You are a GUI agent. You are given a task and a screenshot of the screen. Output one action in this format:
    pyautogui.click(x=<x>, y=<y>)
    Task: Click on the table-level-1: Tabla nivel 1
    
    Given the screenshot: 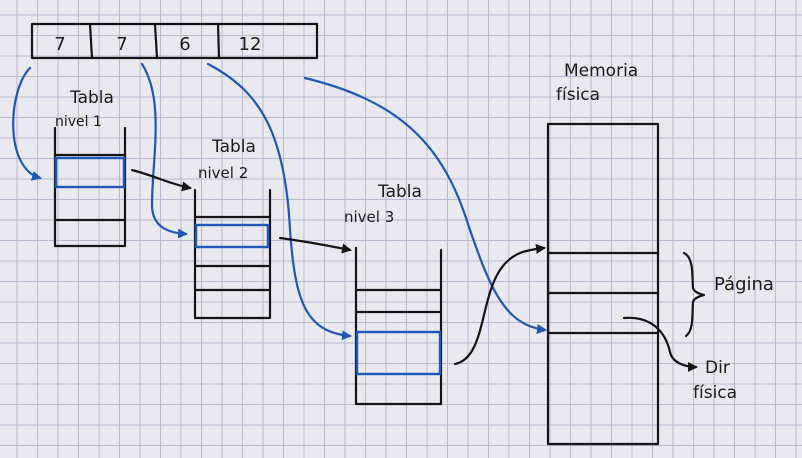 What is the action you would take?
    pyautogui.click(x=90, y=168)
    